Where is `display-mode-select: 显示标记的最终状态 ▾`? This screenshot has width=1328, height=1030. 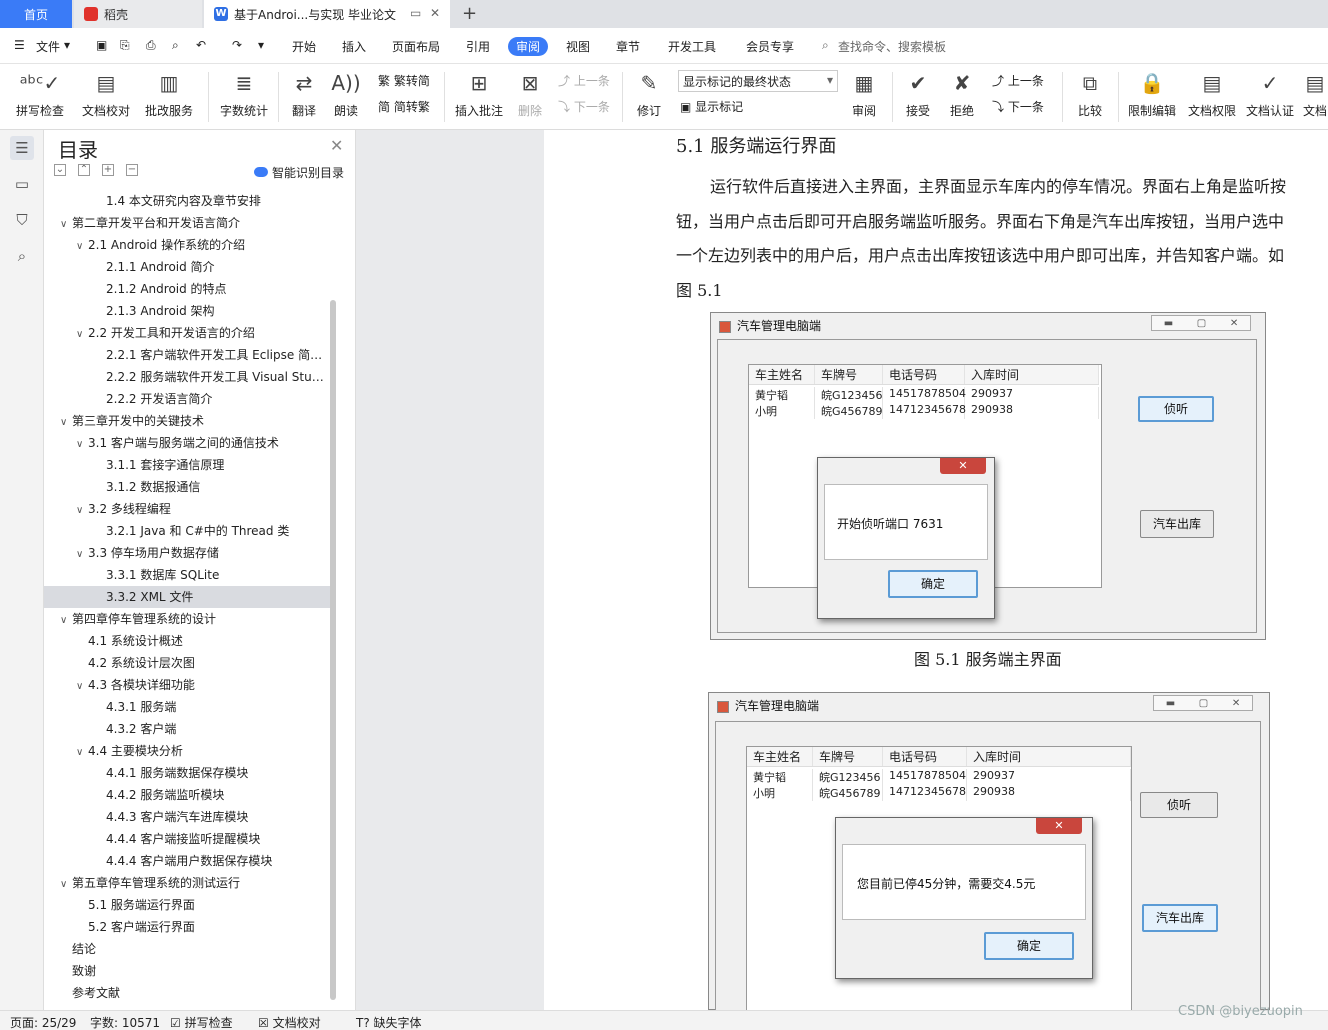 display-mode-select: 显示标记的最终状态 ▾ is located at coordinates (758, 81).